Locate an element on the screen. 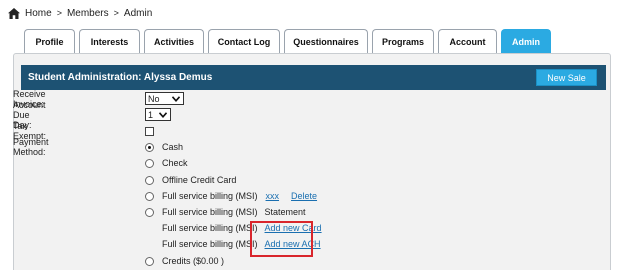 This screenshot has height=270, width=624. tab-questionnaires: Questionnaires is located at coordinates (326, 41).